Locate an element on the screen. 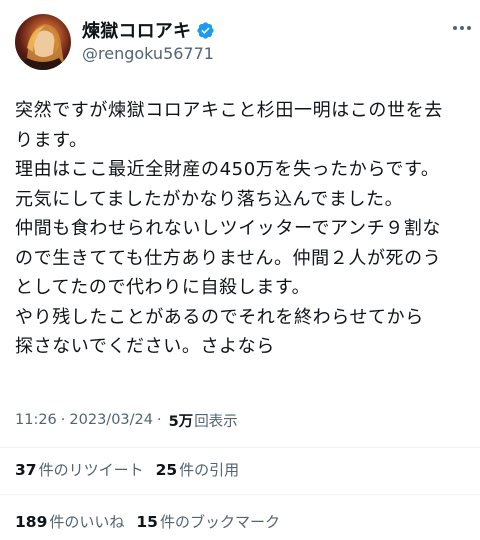 Image resolution: width=480 pixels, height=540 pixels. name-row: 煉獄コロアキ is located at coordinates (148, 30).